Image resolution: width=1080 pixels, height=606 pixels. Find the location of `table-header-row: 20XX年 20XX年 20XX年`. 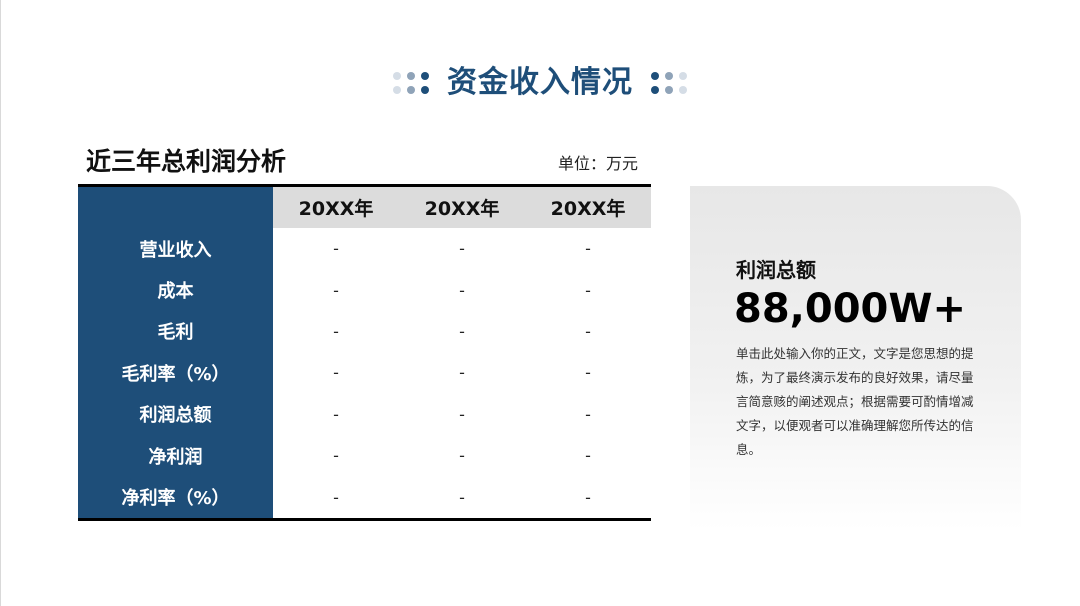

table-header-row: 20XX年 20XX年 20XX年 is located at coordinates (364, 207).